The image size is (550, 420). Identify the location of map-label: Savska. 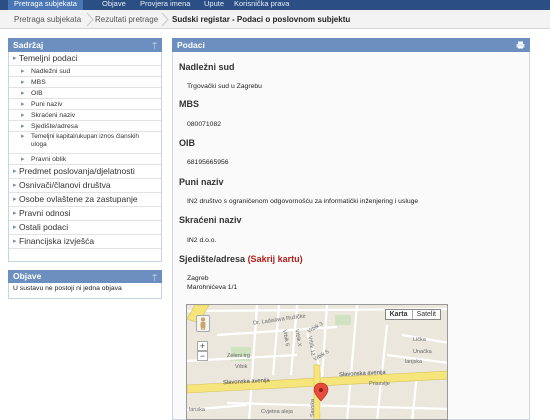
(313, 408).